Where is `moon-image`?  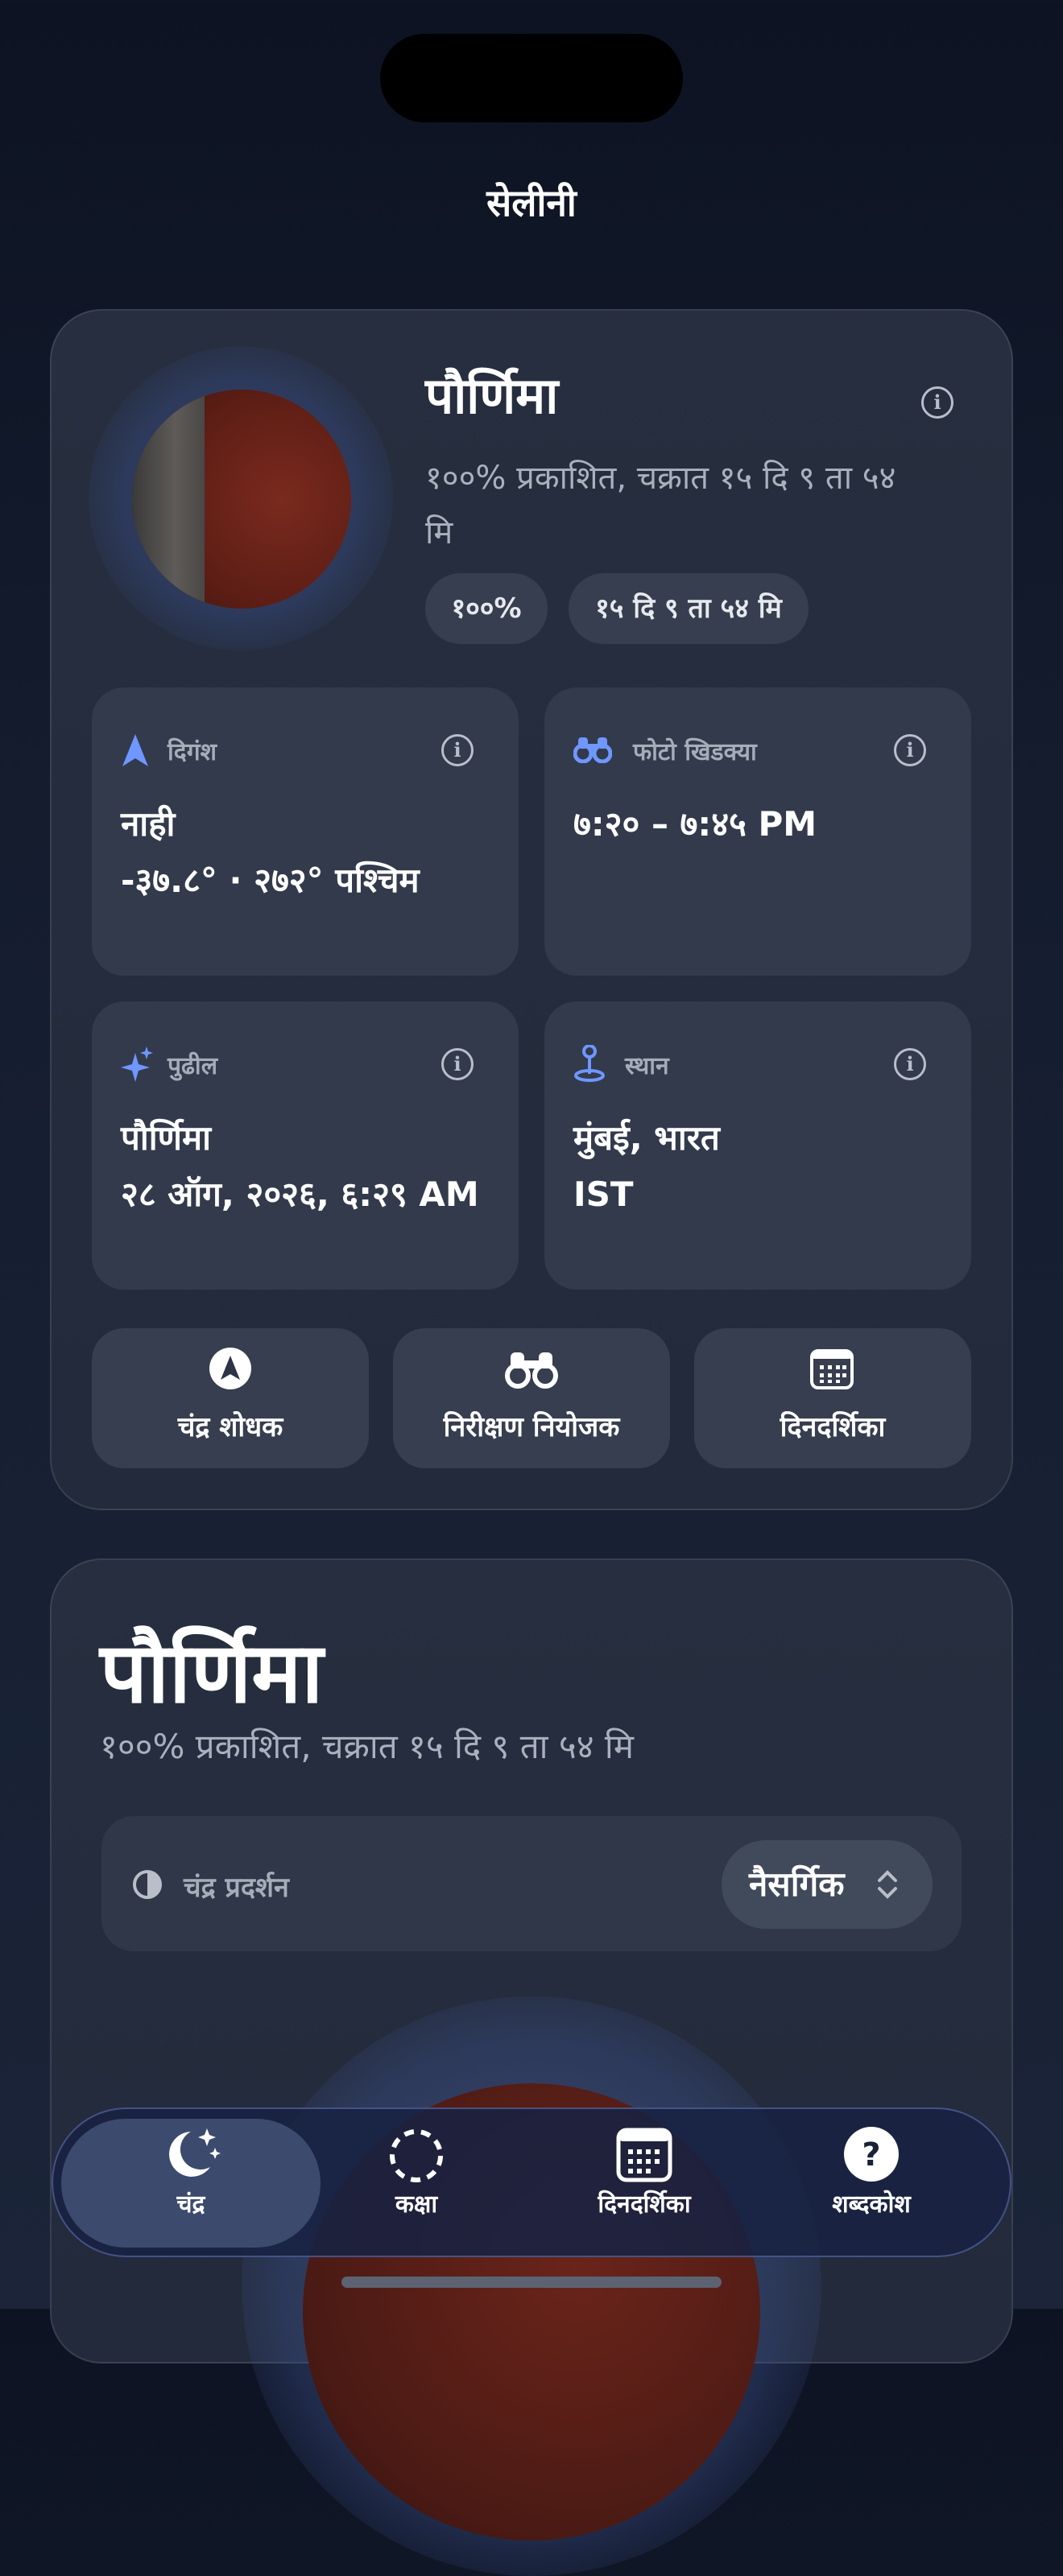
moon-image is located at coordinates (241, 499).